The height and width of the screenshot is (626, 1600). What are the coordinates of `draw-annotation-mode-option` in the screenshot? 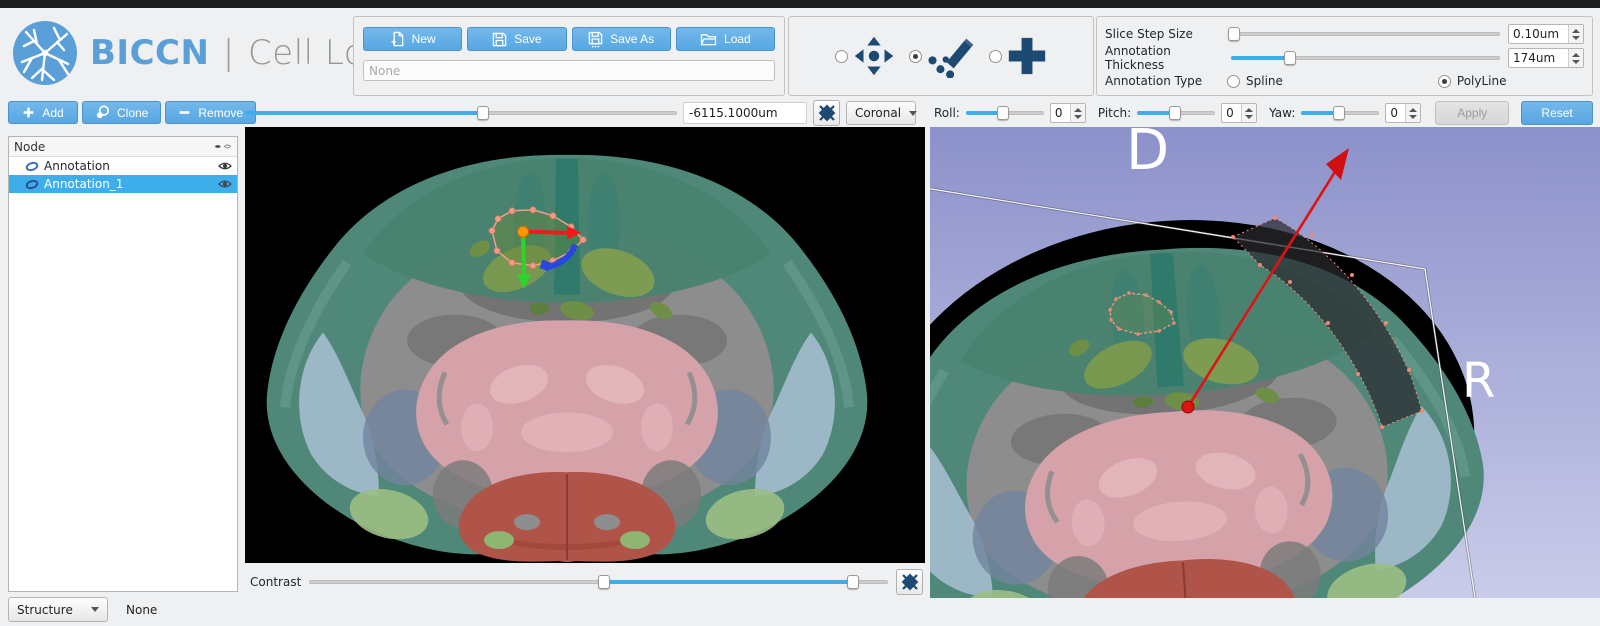 It's located at (942, 56).